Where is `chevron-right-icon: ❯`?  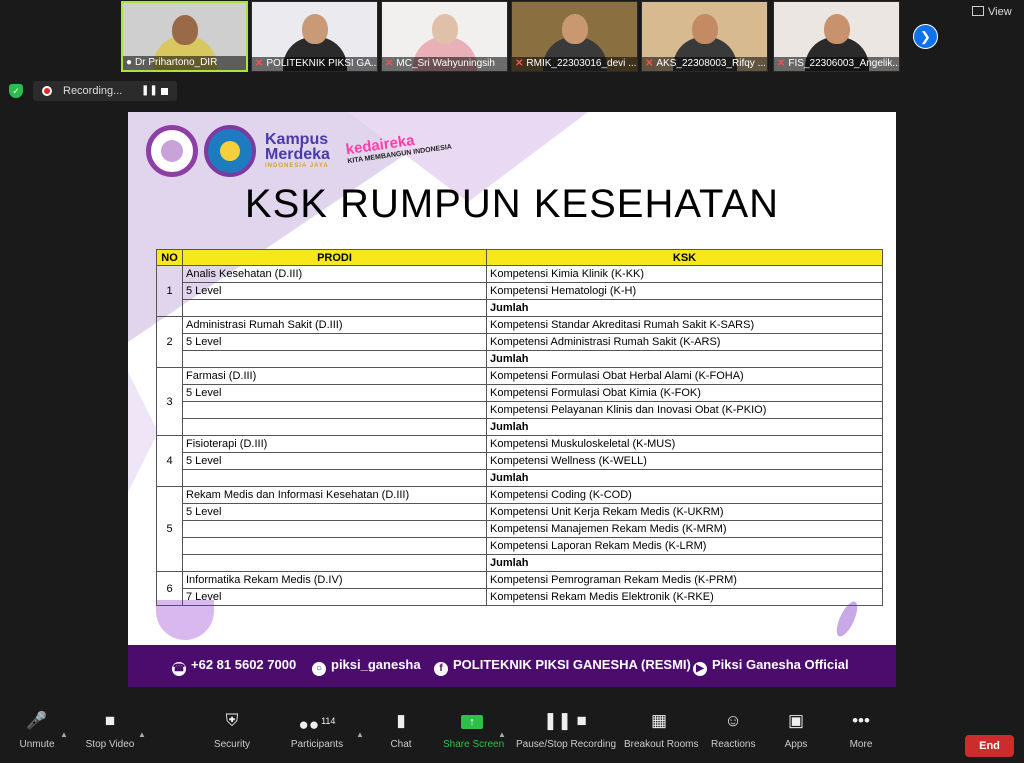 chevron-right-icon: ❯ is located at coordinates (925, 36).